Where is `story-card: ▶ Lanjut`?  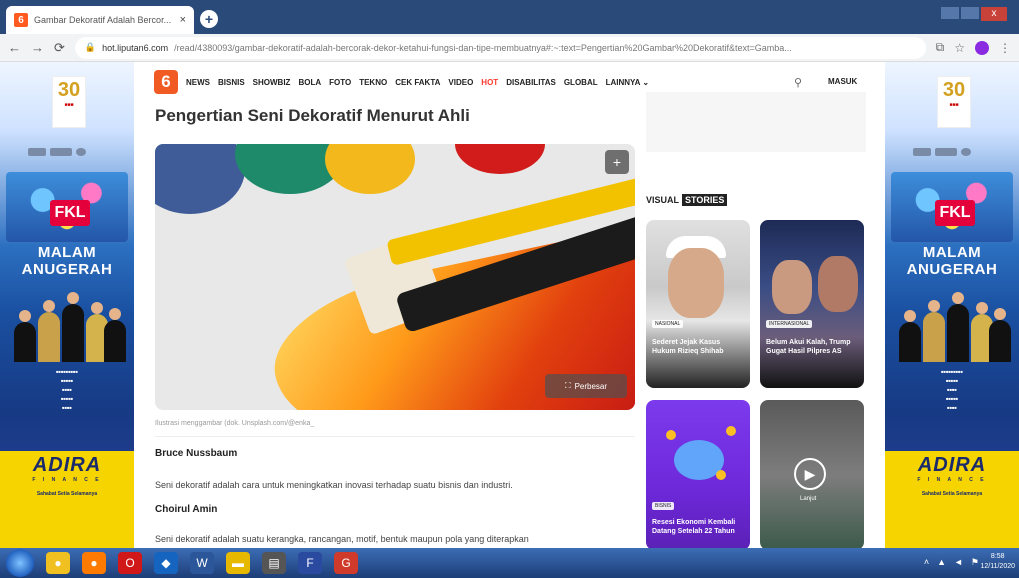 story-card: ▶ Lanjut is located at coordinates (812, 474).